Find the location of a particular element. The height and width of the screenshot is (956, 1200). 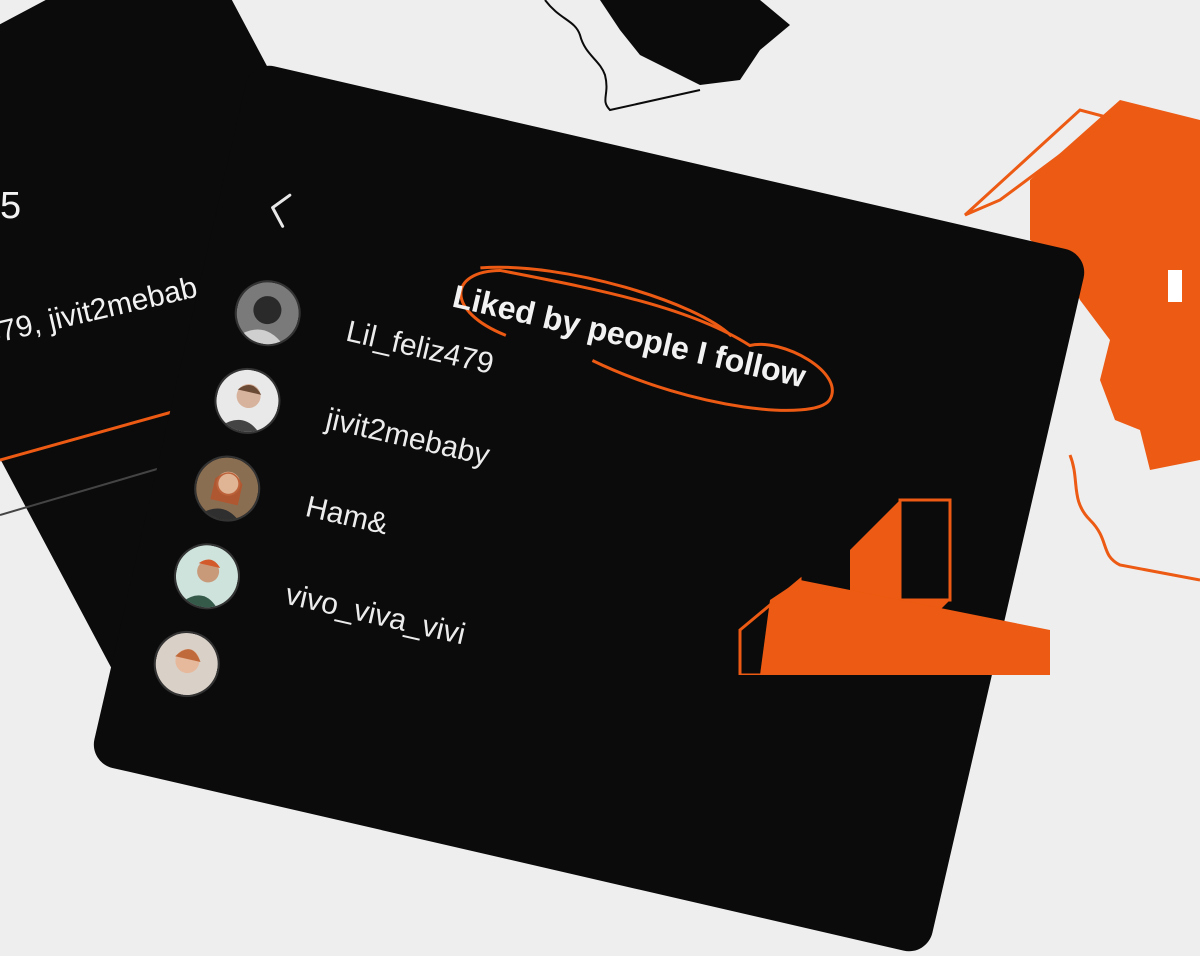

like-count-partial: 5 is located at coordinates (11, 206).